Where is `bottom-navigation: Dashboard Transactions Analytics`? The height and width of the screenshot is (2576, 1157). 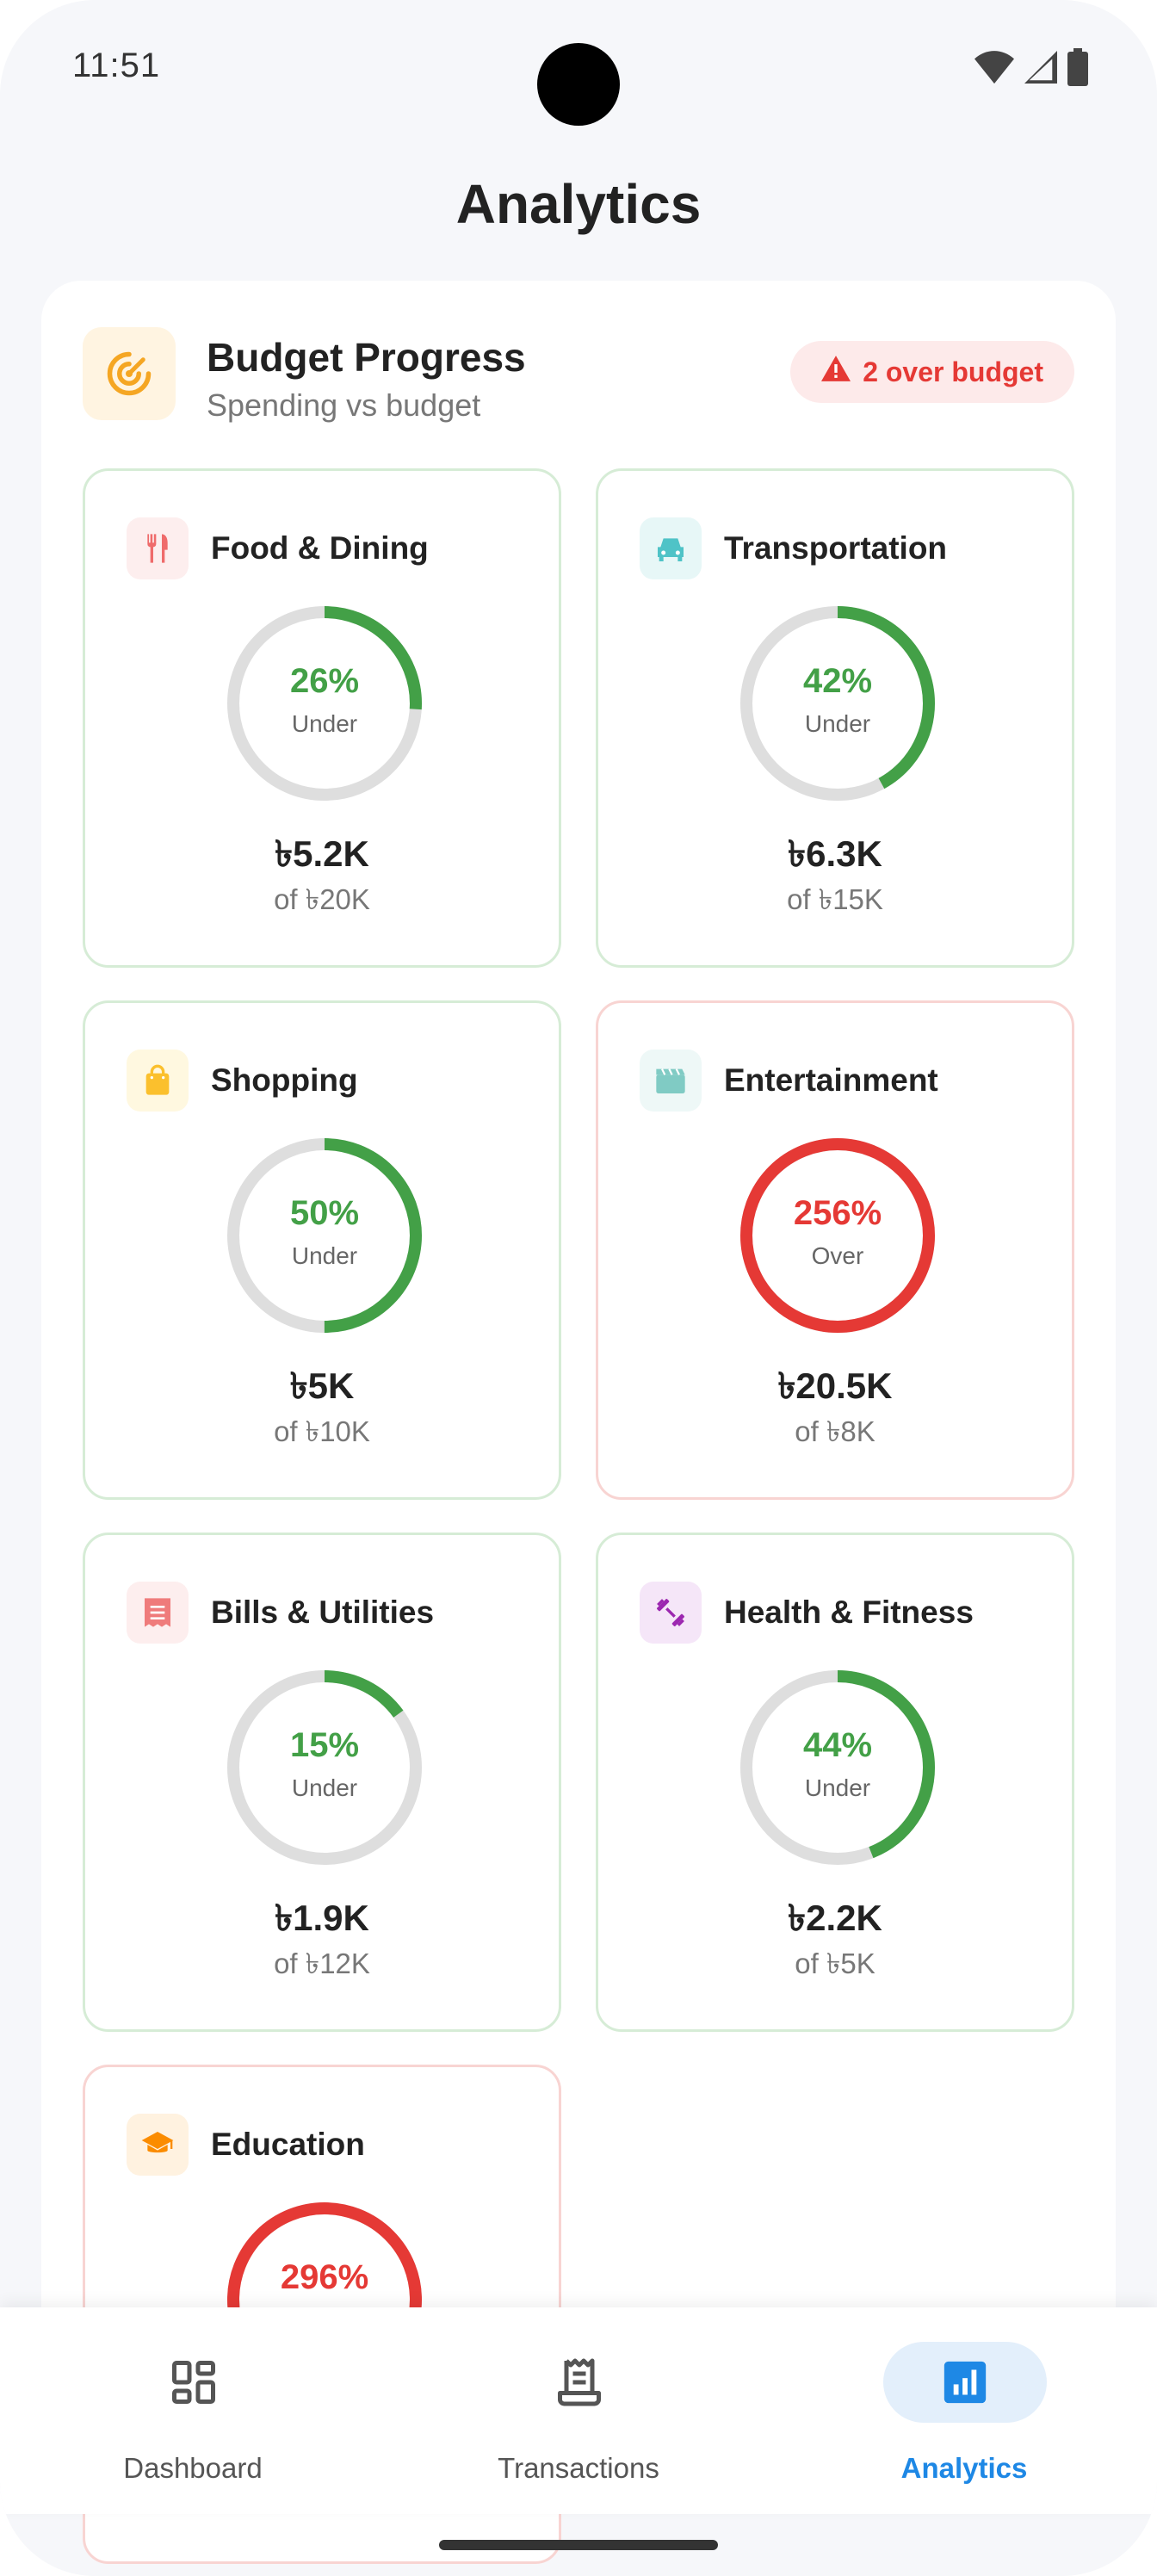 bottom-navigation: Dashboard Transactions Analytics is located at coordinates (579, 2410).